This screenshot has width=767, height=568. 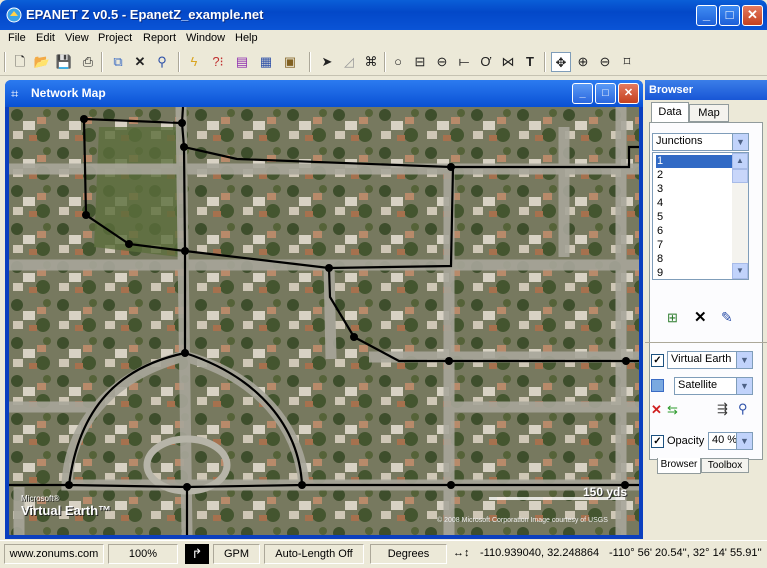 I want to click on print-icon: ⎙, so click(x=88, y=62).